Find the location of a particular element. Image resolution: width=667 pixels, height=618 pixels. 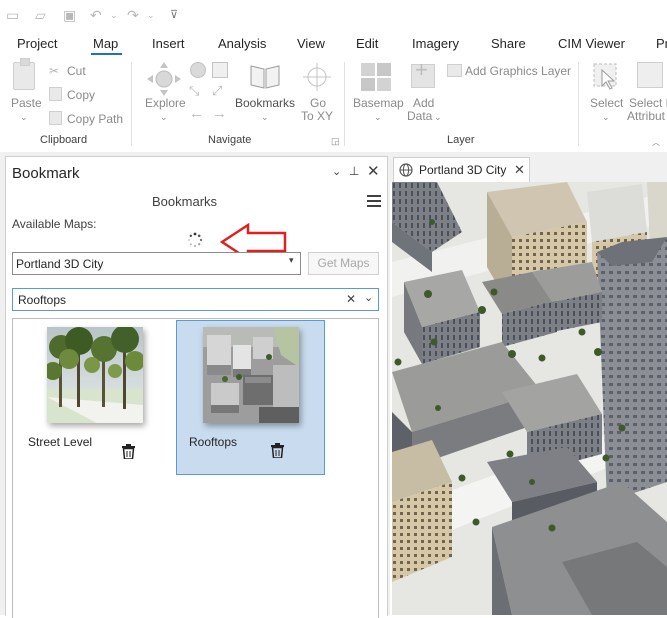

tab-edit: Edit is located at coordinates (367, 43).